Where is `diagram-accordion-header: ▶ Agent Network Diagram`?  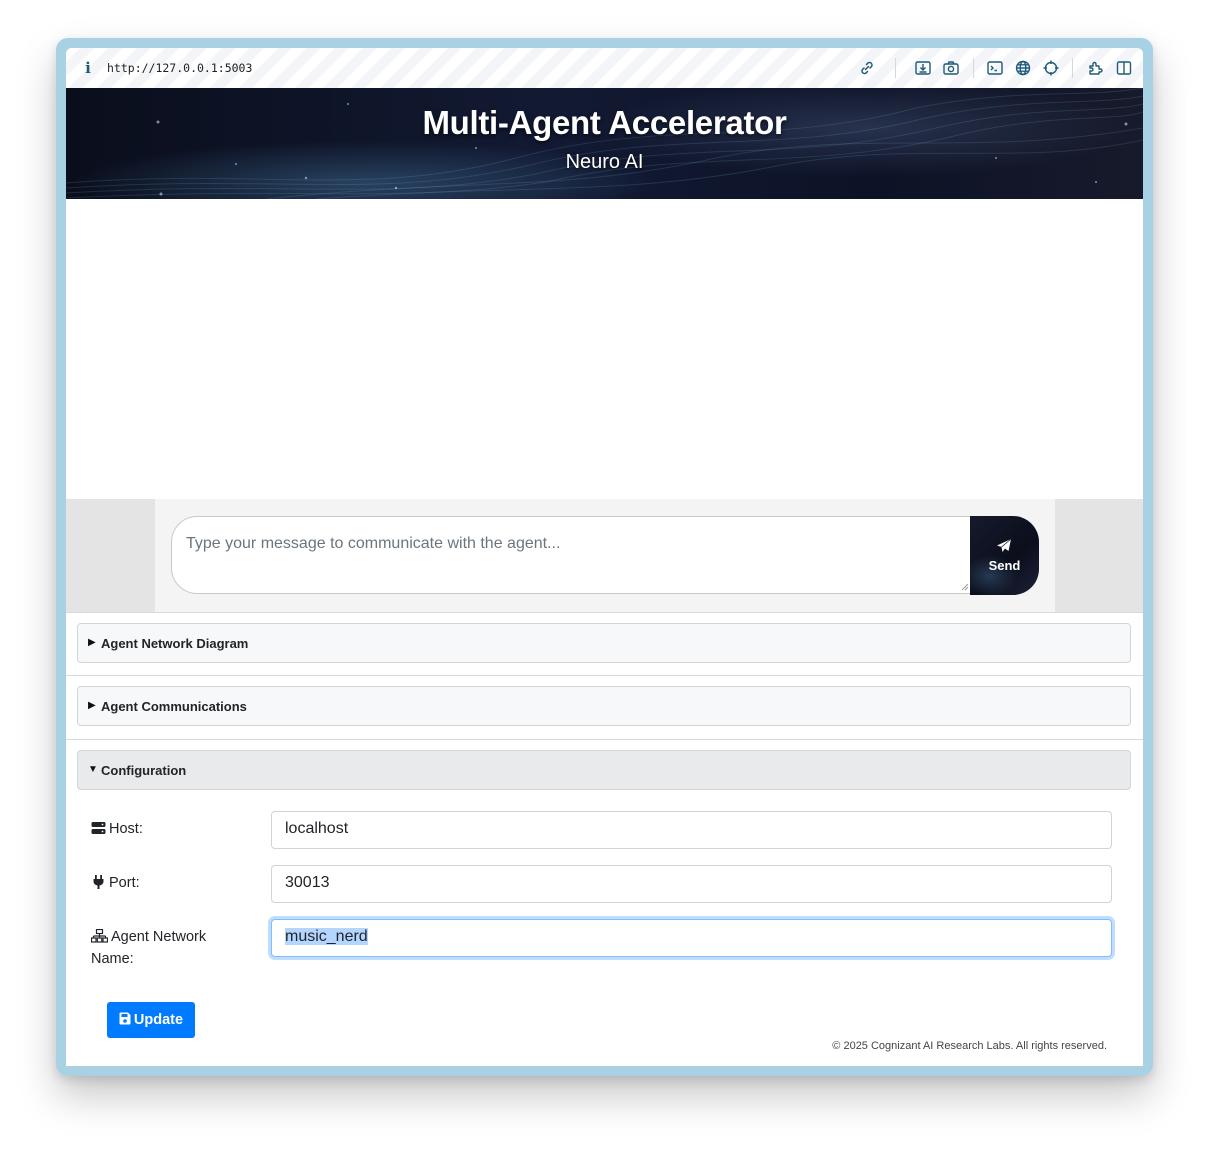
diagram-accordion-header: ▶ Agent Network Diagram is located at coordinates (604, 643).